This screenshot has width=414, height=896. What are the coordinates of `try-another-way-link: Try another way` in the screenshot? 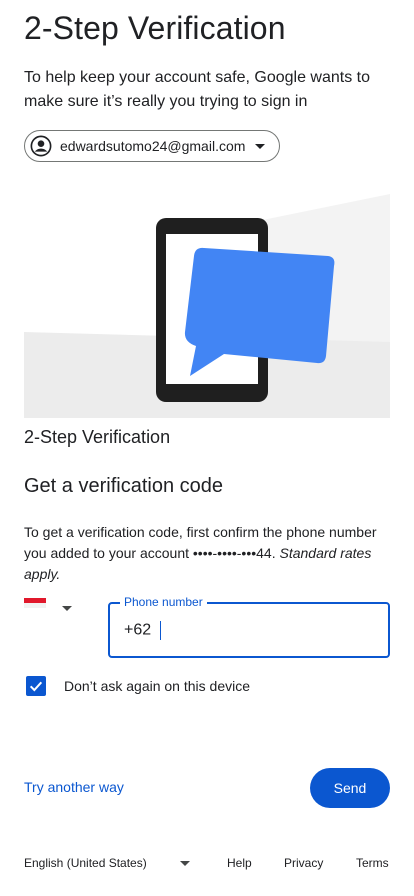 It's located at (74, 787).